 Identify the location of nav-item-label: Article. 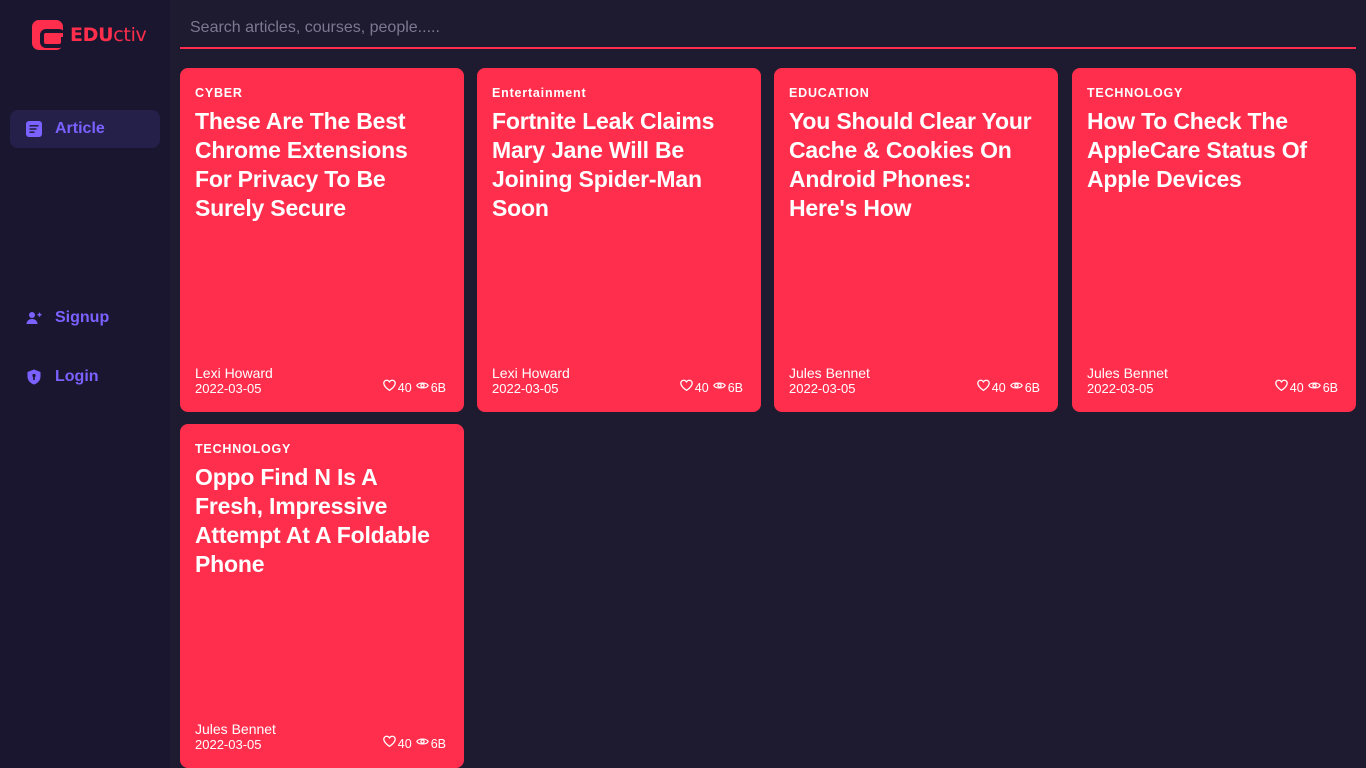
(80, 128).